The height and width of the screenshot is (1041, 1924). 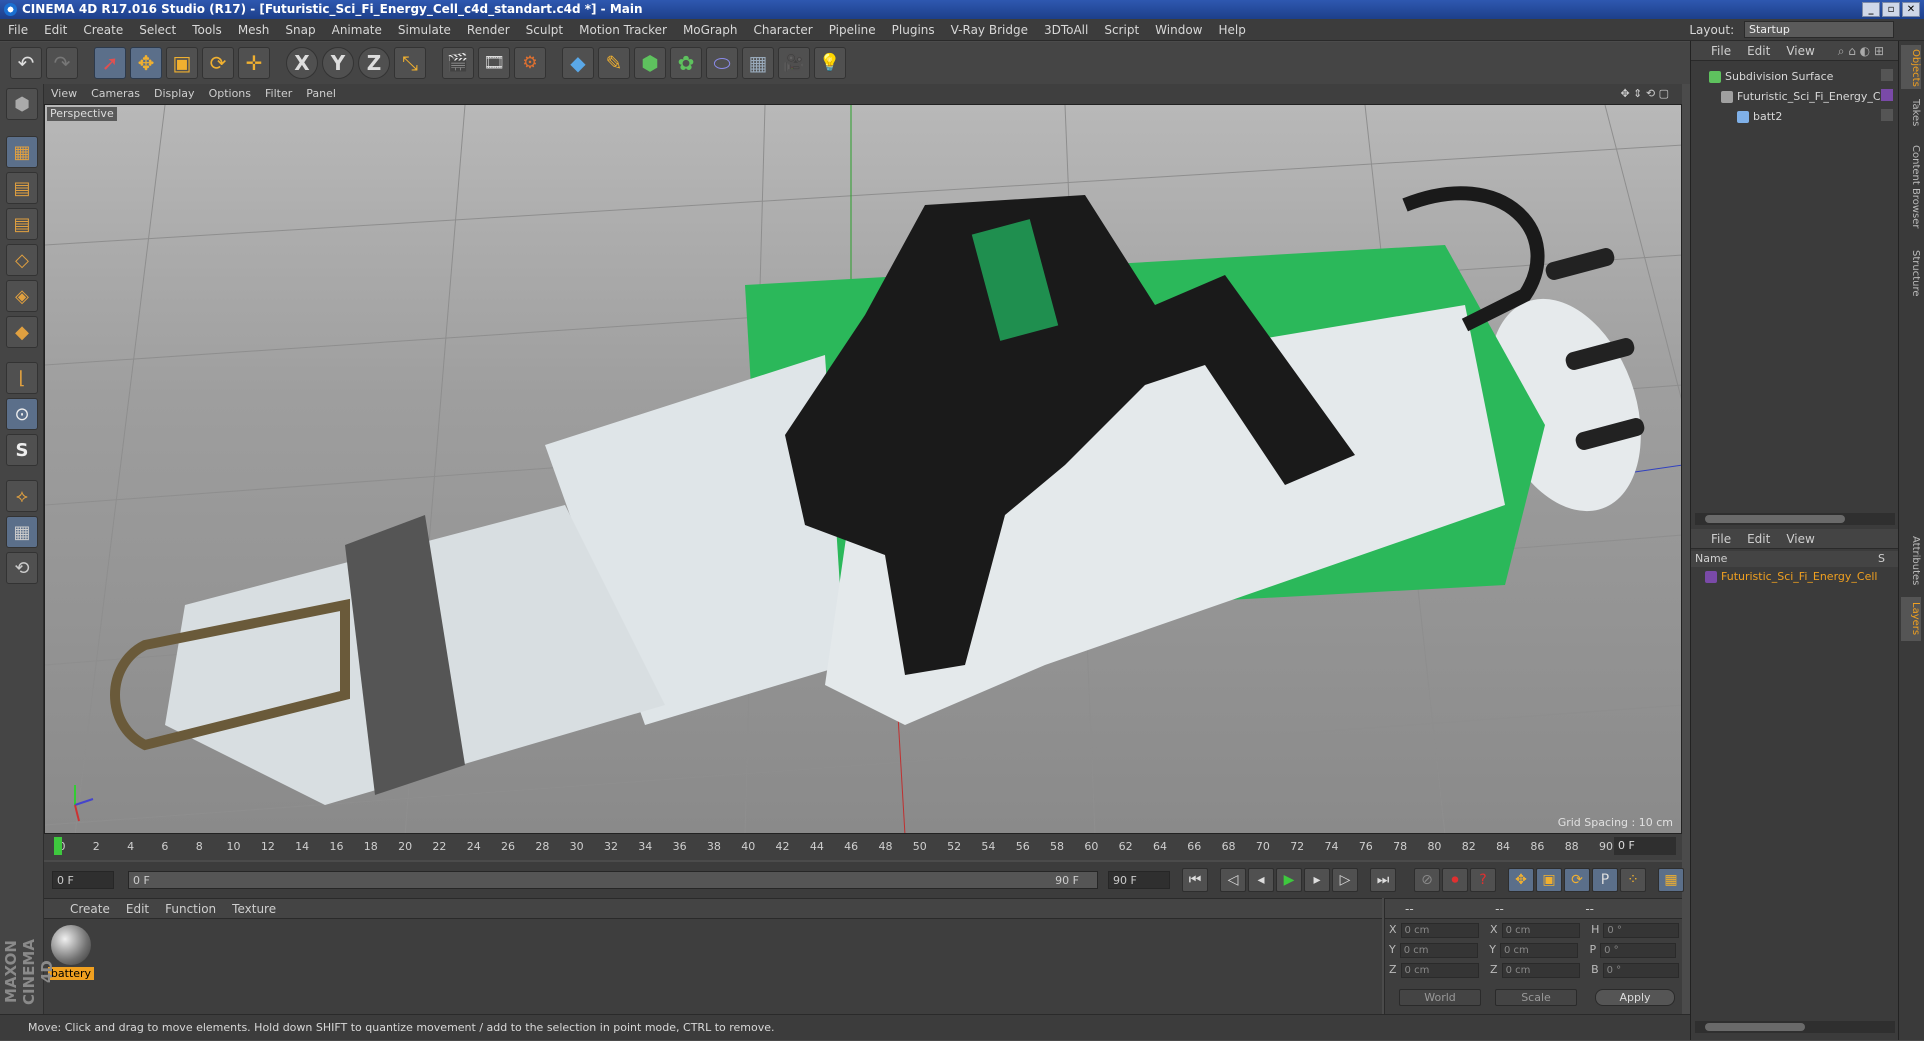 What do you see at coordinates (1758, 539) in the screenshot?
I see `layer-menu-edit: Edit` at bounding box center [1758, 539].